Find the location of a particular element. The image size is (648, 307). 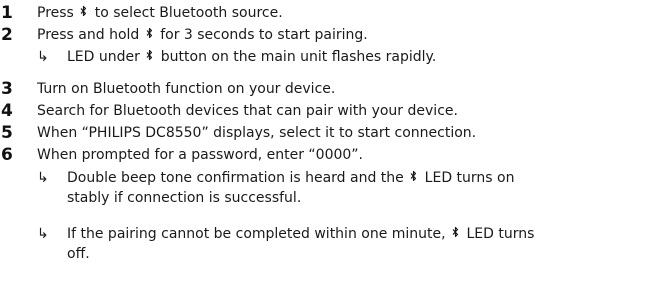

step-number: 2 is located at coordinates (7, 35).